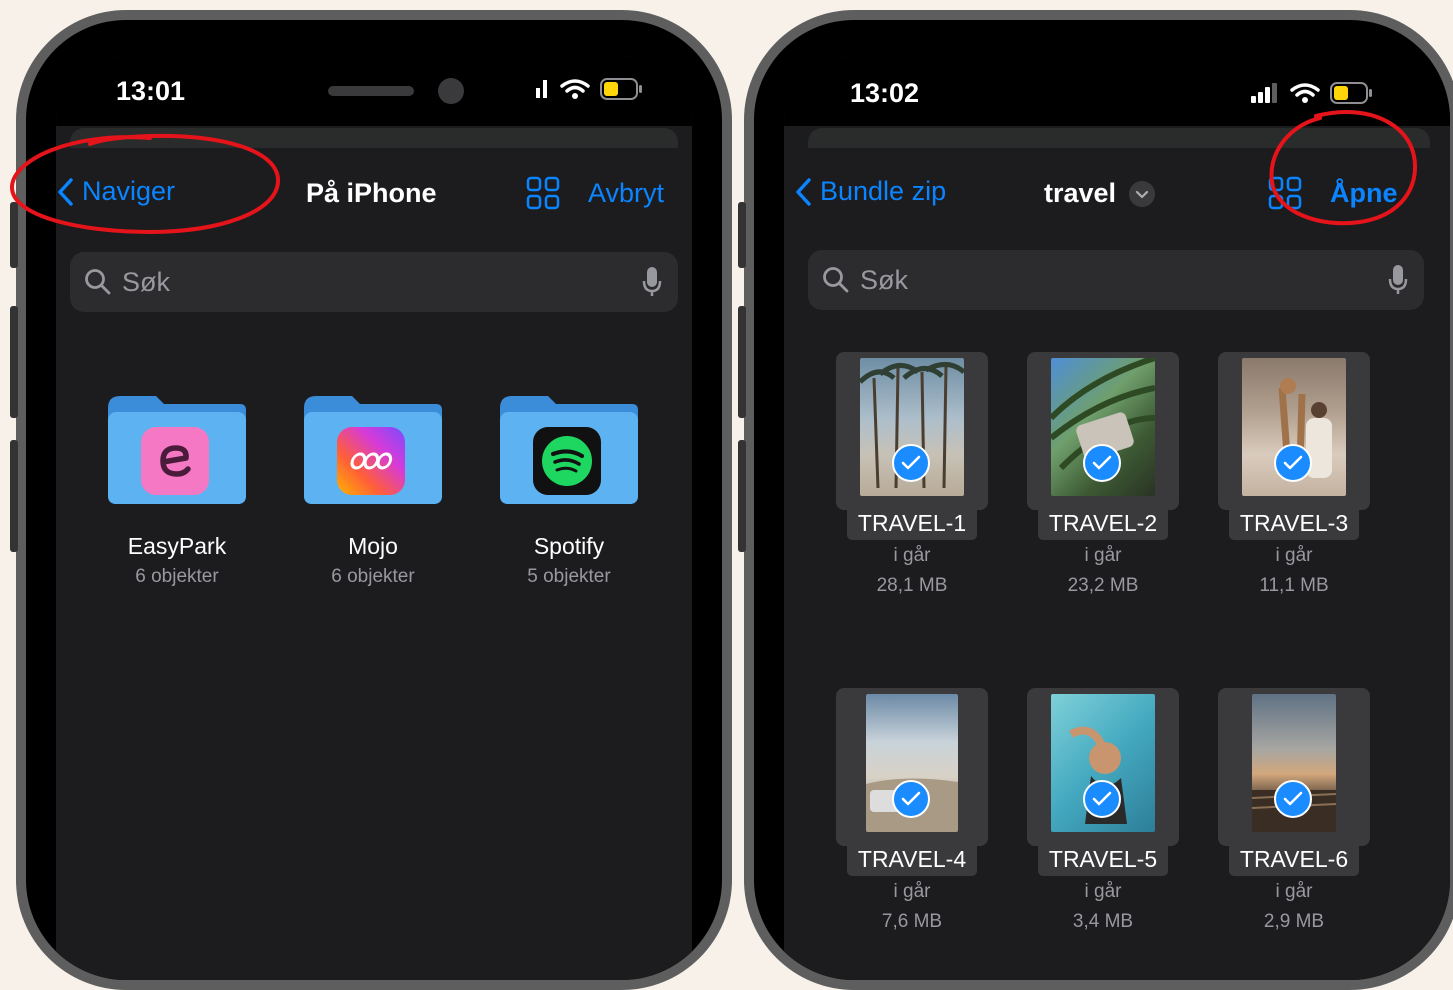 The image size is (1453, 990). Describe the element at coordinates (569, 491) in the screenshot. I see `folder-spotify: Spotify 5 objekter` at that location.